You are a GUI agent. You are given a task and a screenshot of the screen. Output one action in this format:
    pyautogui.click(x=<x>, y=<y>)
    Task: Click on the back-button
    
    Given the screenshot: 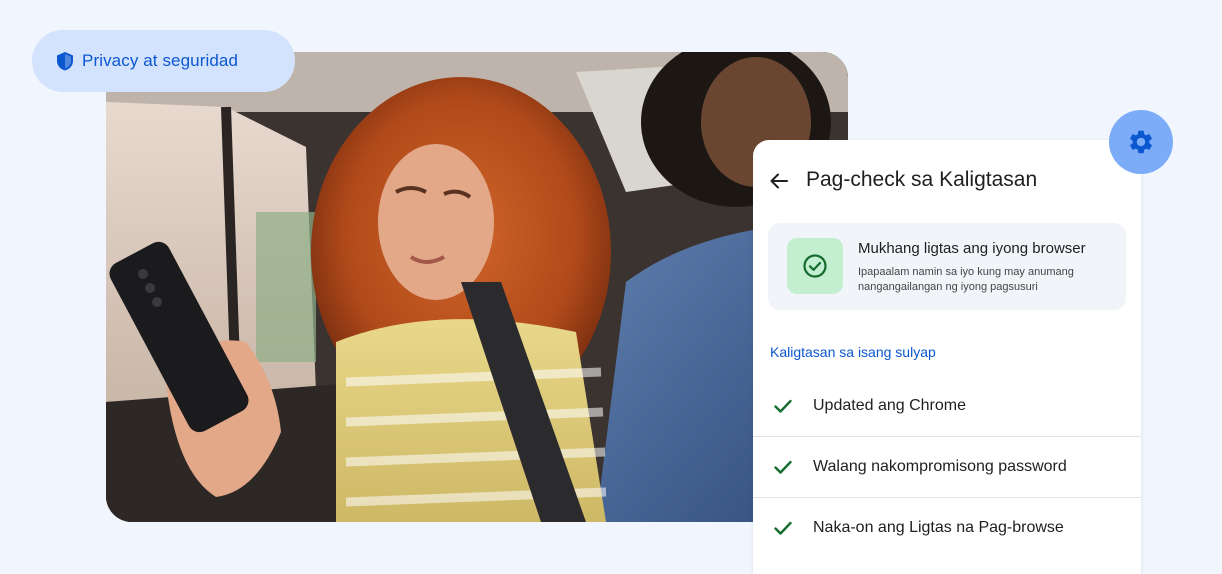 What is the action you would take?
    pyautogui.click(x=779, y=181)
    